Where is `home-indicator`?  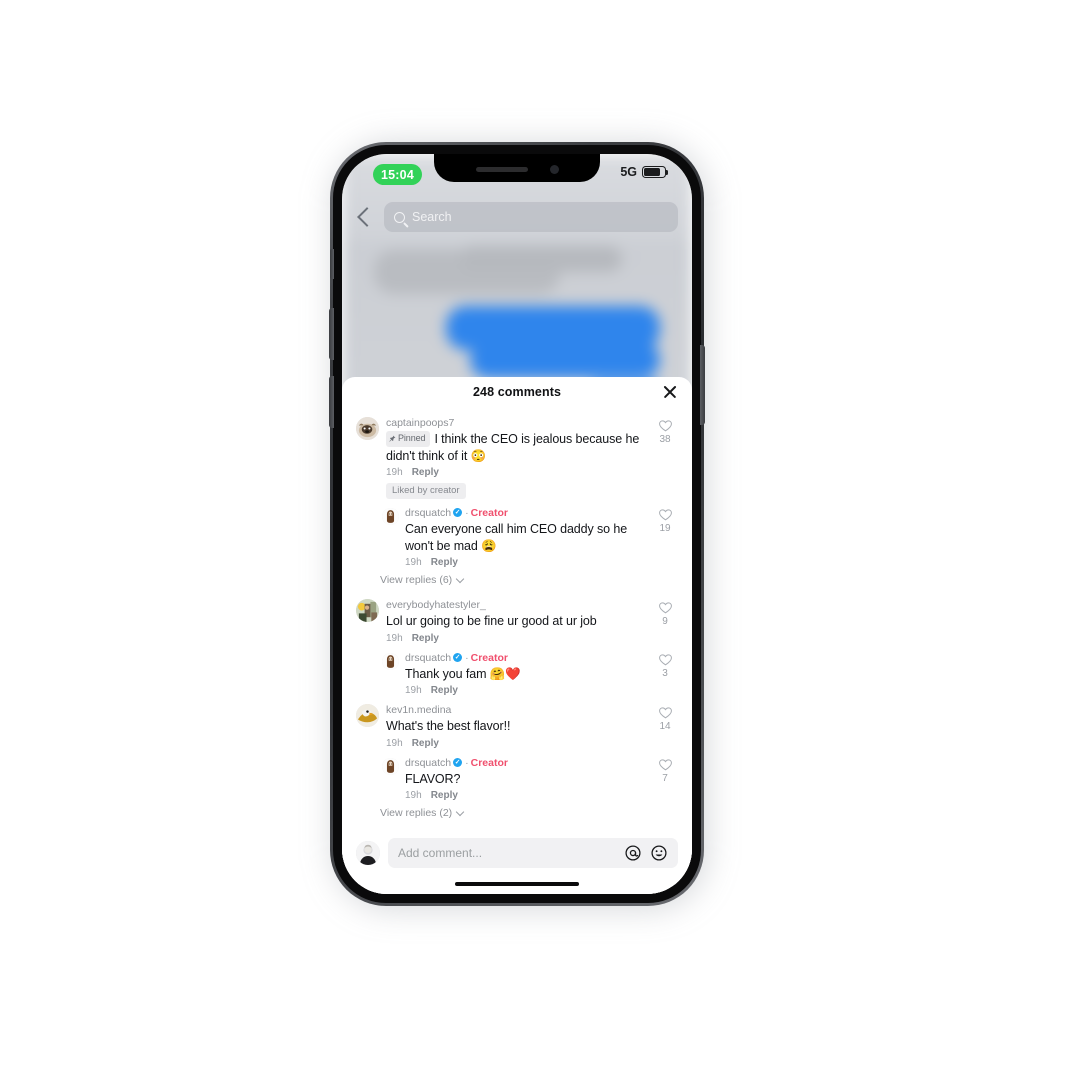 home-indicator is located at coordinates (517, 884).